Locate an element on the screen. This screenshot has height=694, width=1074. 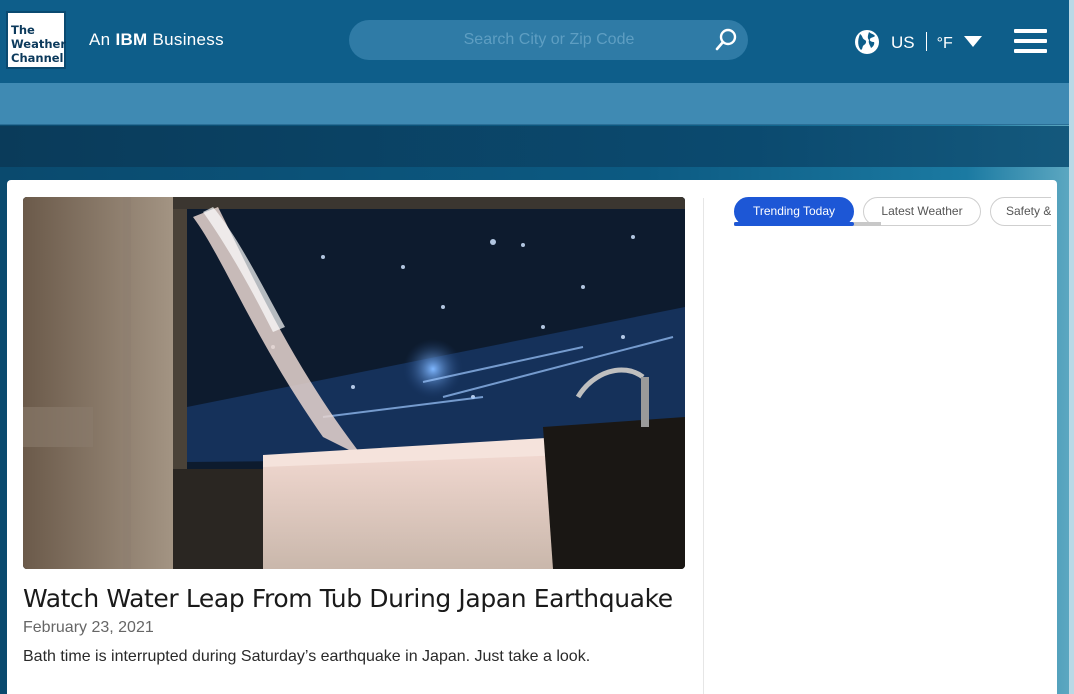
search-input is located at coordinates (529, 40).